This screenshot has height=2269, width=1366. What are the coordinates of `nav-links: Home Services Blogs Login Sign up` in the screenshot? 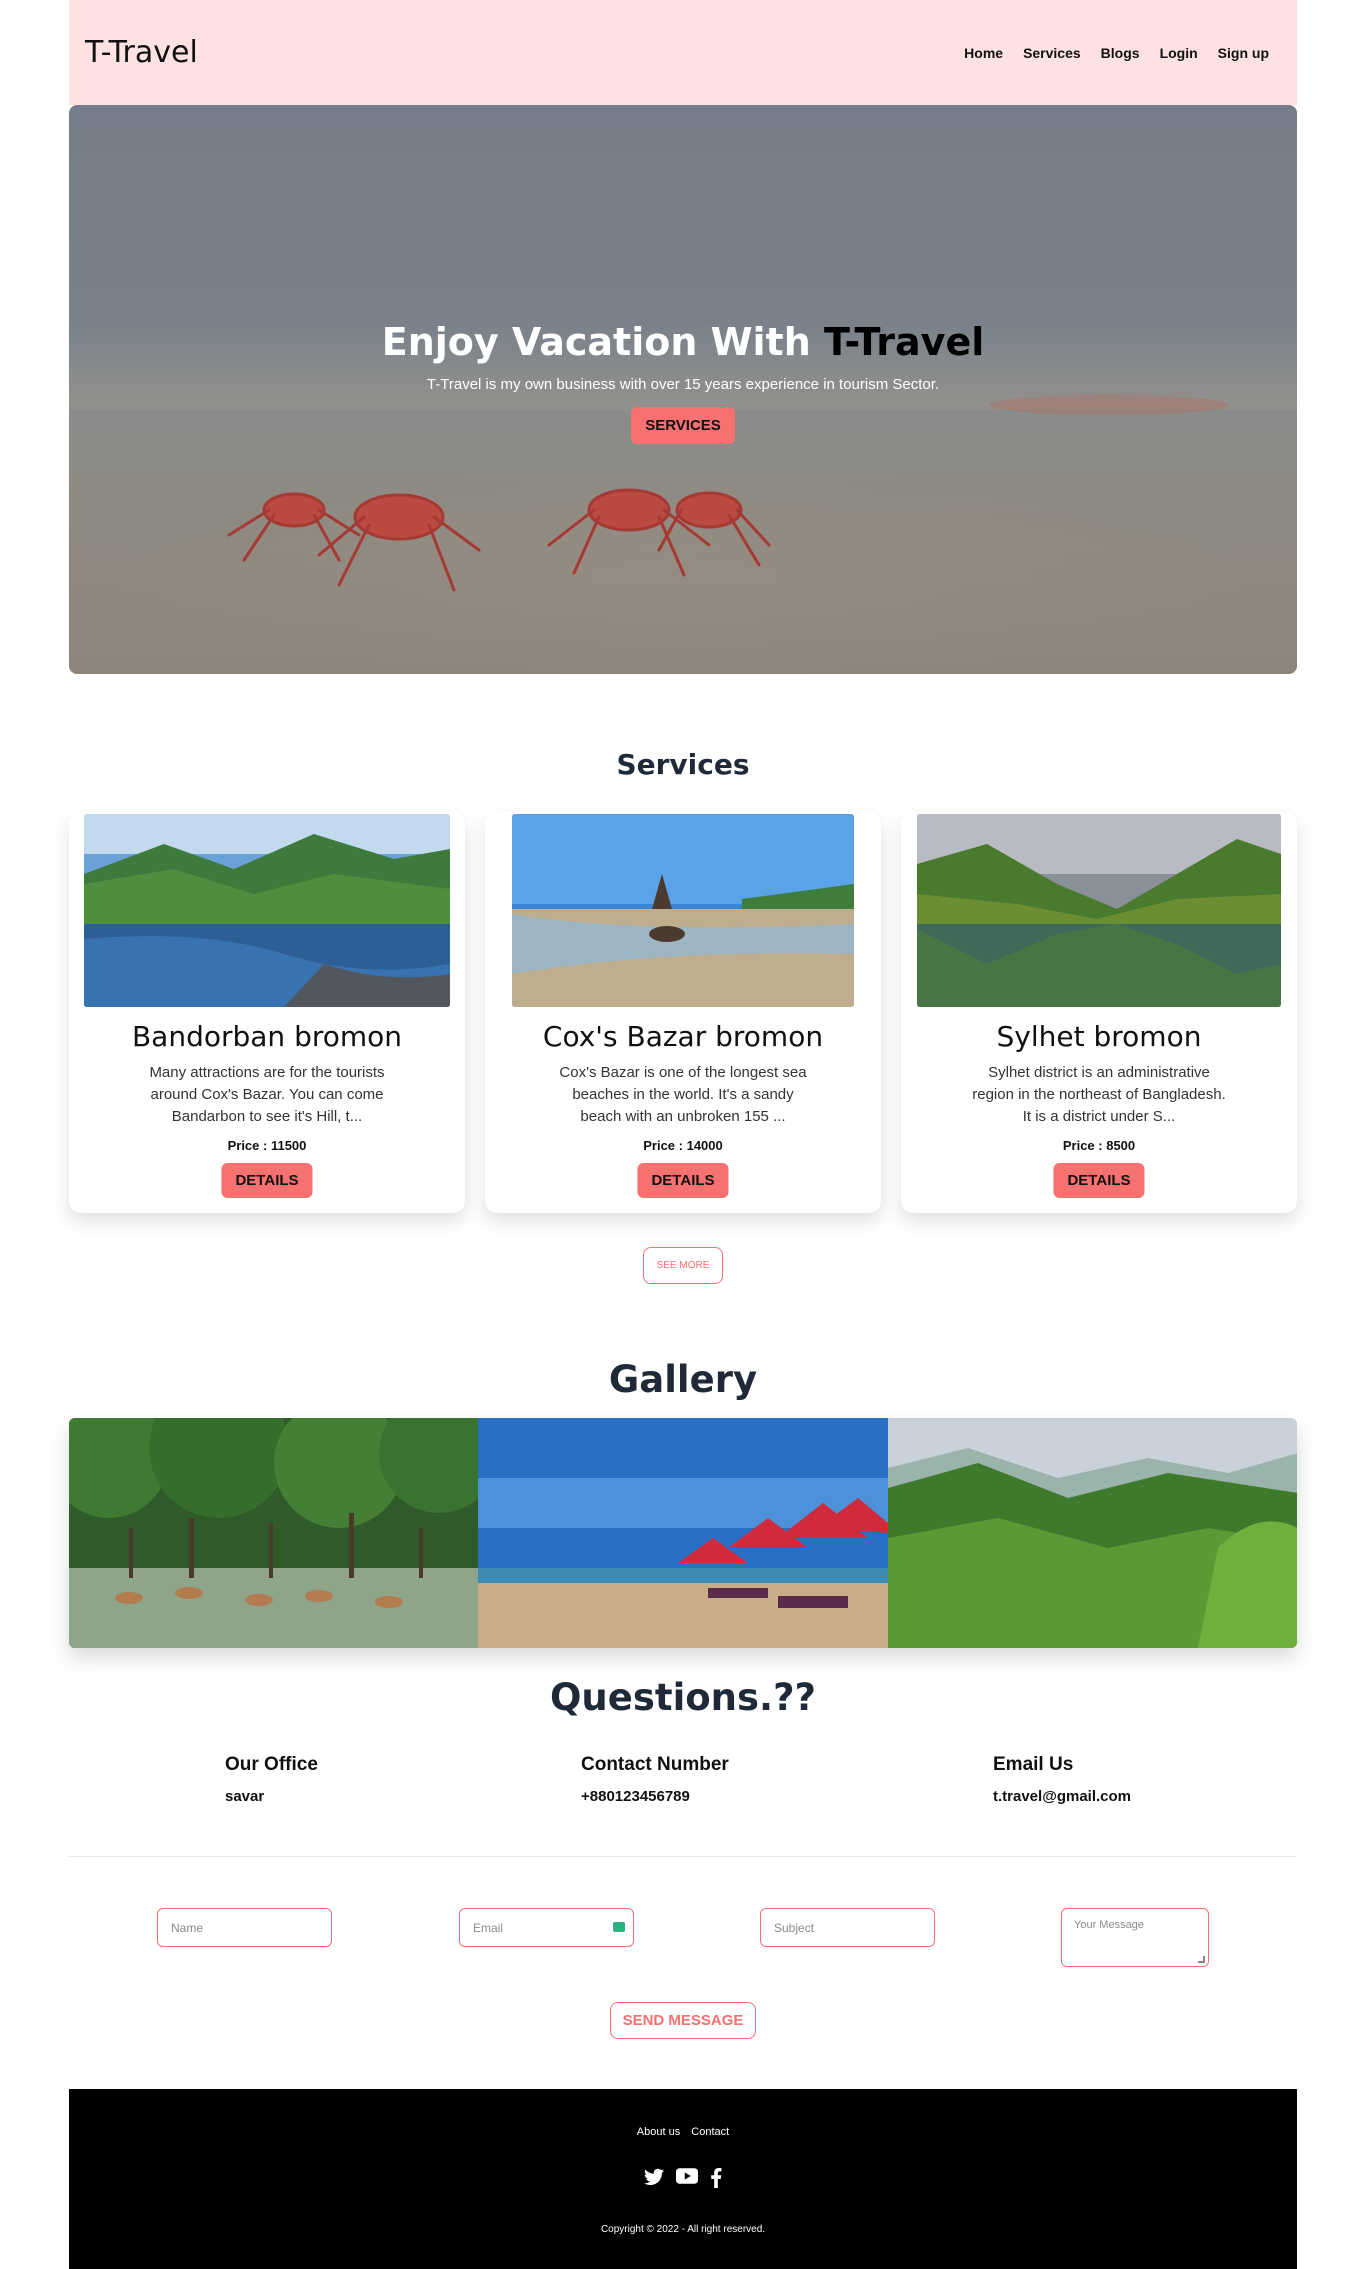 It's located at (1122, 53).